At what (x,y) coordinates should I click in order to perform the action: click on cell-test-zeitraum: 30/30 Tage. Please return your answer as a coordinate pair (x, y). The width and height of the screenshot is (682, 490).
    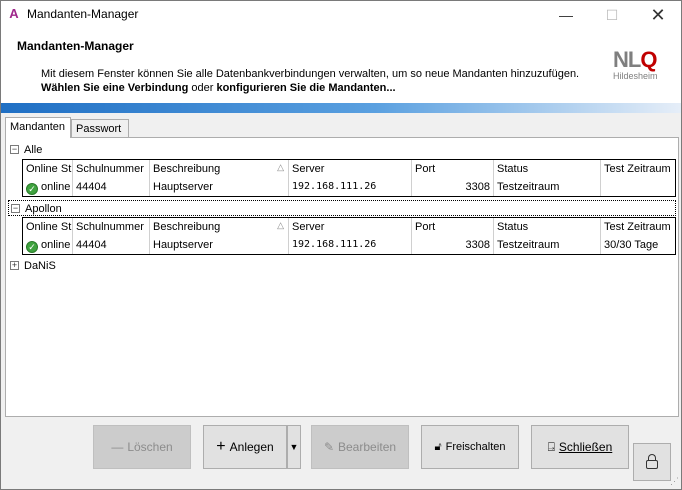
    Looking at the image, I should click on (631, 245).